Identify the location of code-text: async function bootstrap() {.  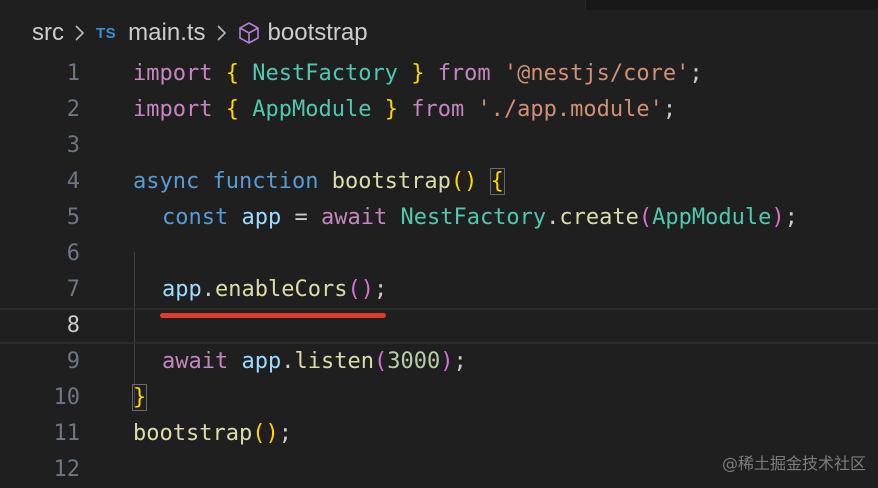
(319, 182).